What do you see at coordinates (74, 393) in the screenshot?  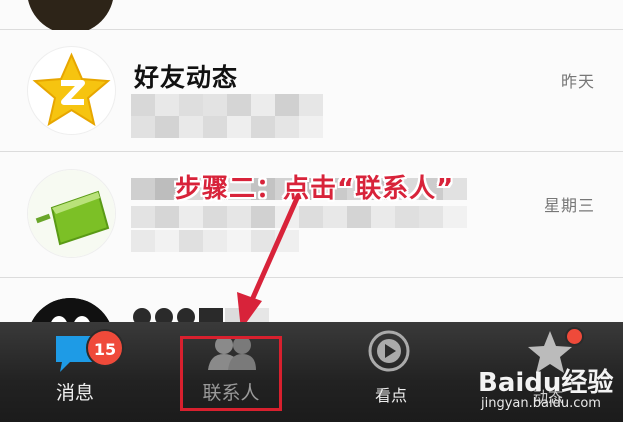 I see `tab-label: 消息` at bounding box center [74, 393].